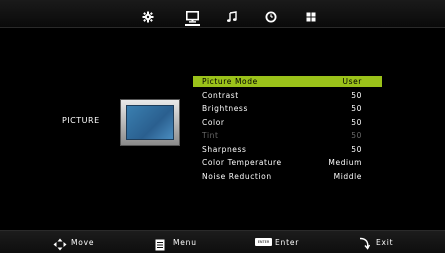  What do you see at coordinates (345, 162) in the screenshot?
I see `menu-item-value: Medium` at bounding box center [345, 162].